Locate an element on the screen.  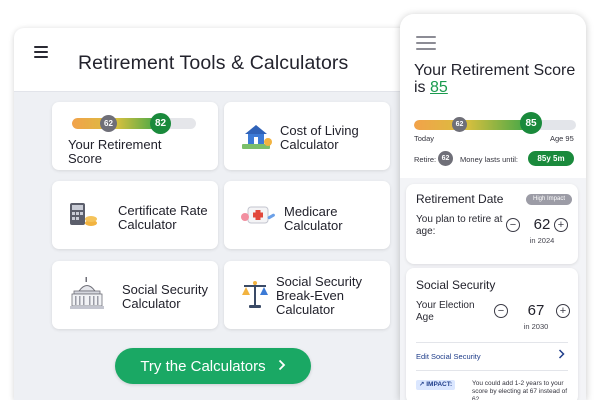
social-security-tile: Social Security Calculator is located at coordinates (135, 295).